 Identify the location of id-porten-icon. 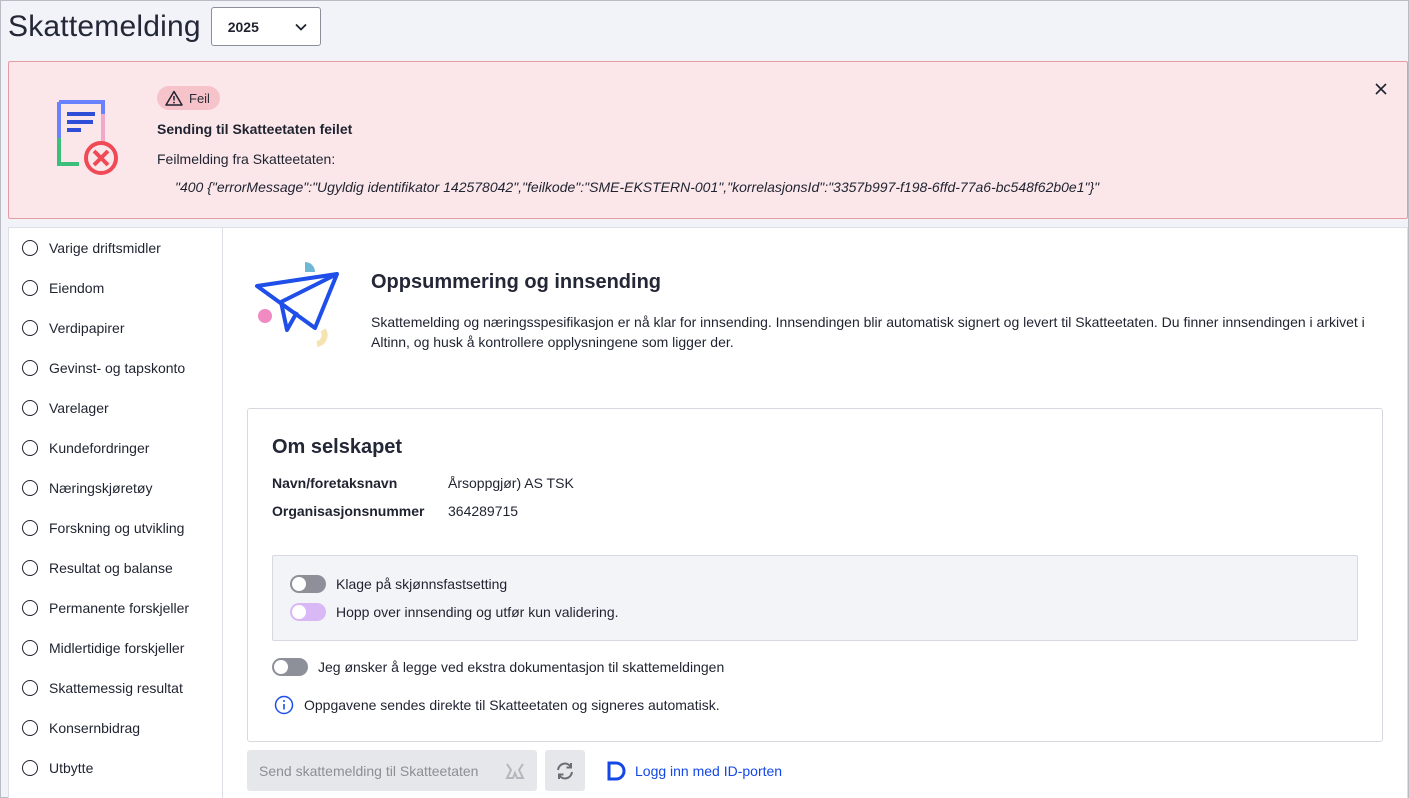
(616, 770).